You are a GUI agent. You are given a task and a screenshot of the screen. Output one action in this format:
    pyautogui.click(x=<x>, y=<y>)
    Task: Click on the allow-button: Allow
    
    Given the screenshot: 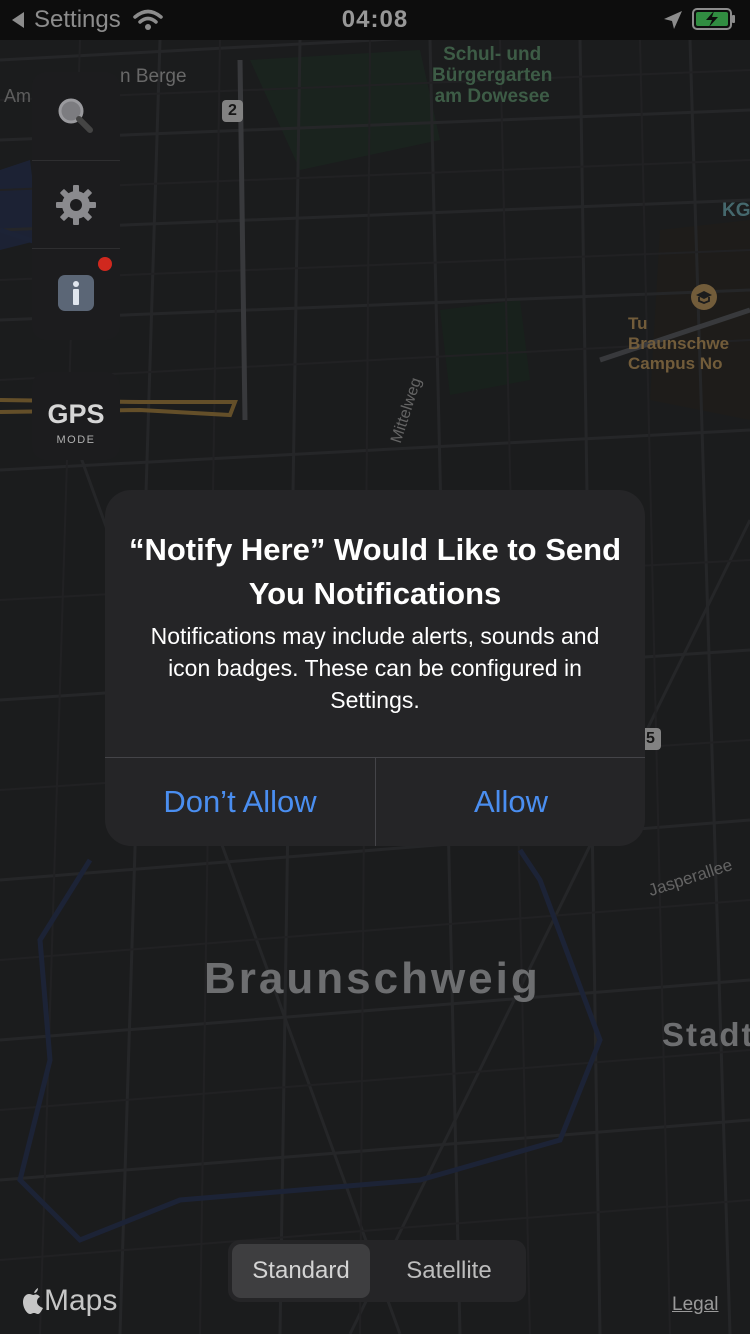 What is the action you would take?
    pyautogui.click(x=510, y=802)
    